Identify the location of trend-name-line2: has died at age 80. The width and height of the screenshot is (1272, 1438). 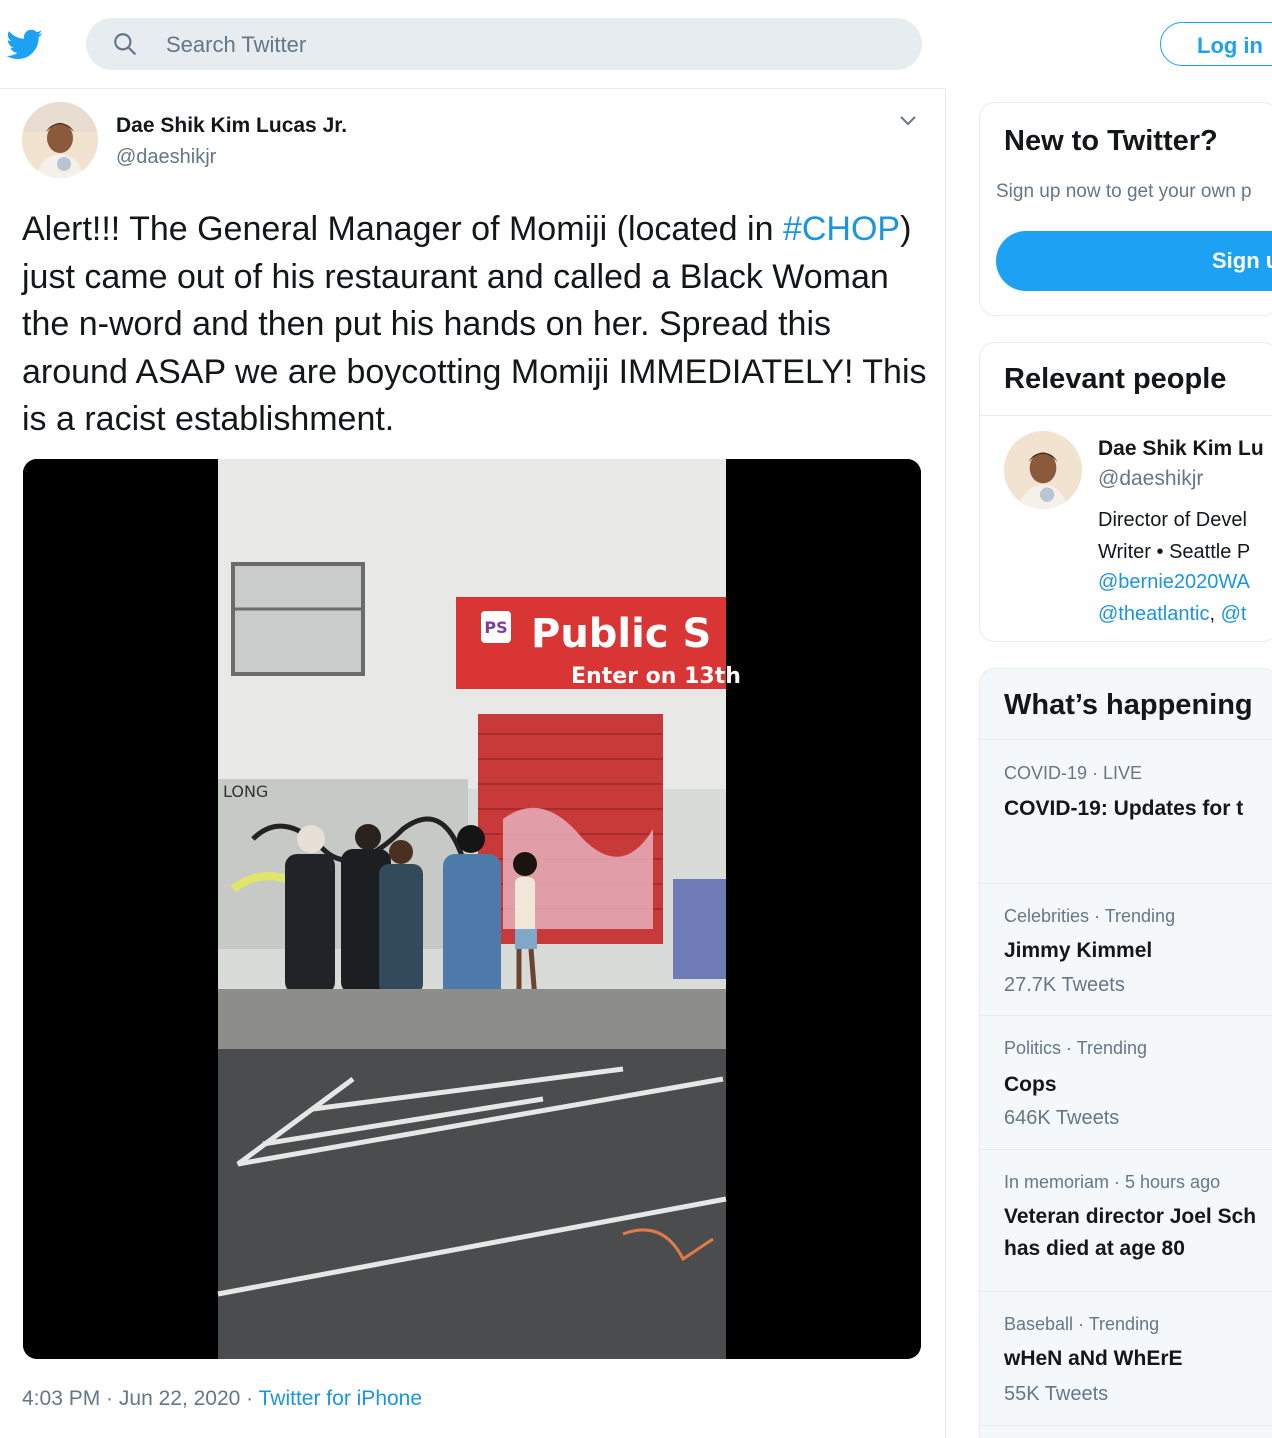
(1094, 1248).